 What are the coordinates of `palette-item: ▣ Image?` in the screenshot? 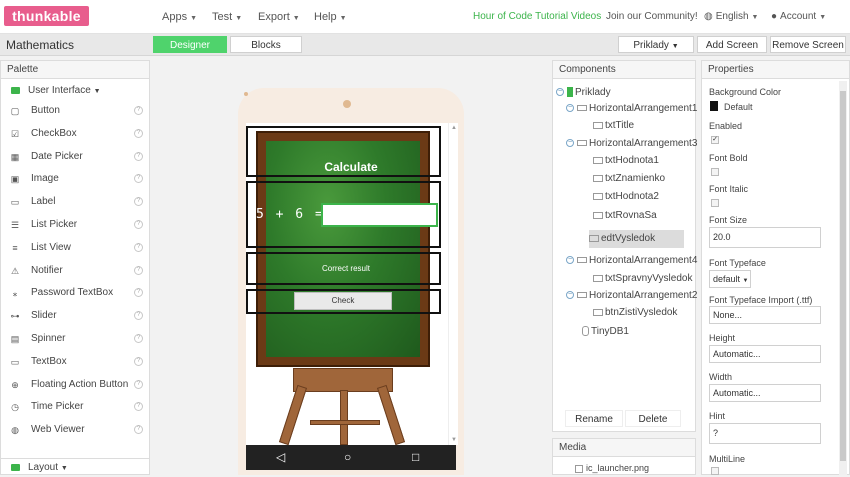 It's located at (77, 179).